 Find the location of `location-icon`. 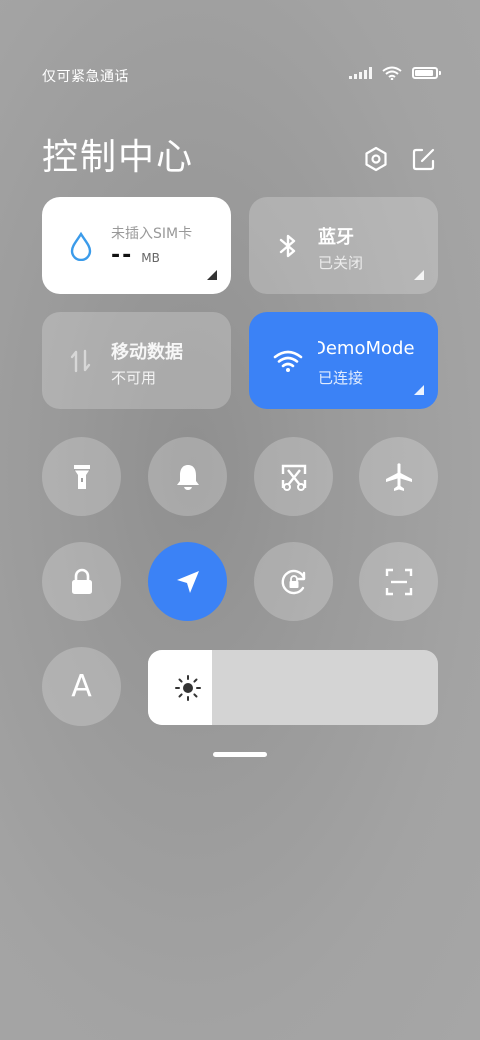

location-icon is located at coordinates (187, 581).